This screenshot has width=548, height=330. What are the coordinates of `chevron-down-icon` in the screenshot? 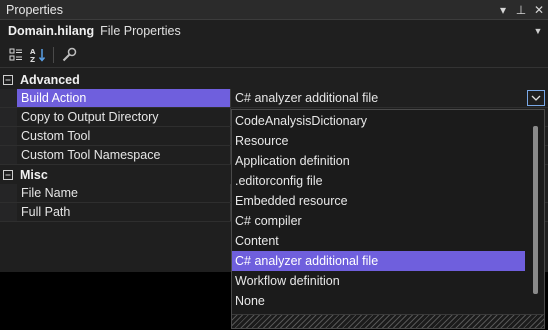 It's located at (536, 98).